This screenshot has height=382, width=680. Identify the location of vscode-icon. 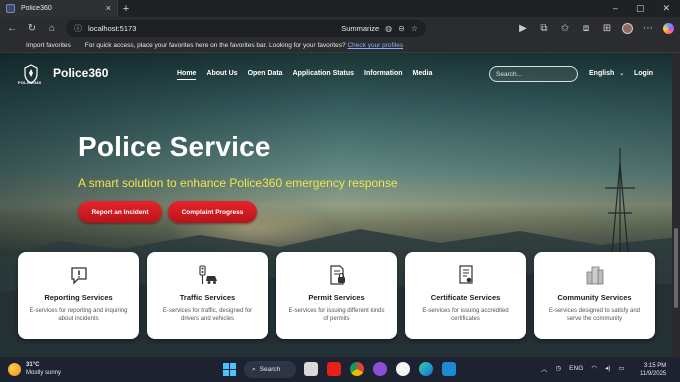
(449, 369).